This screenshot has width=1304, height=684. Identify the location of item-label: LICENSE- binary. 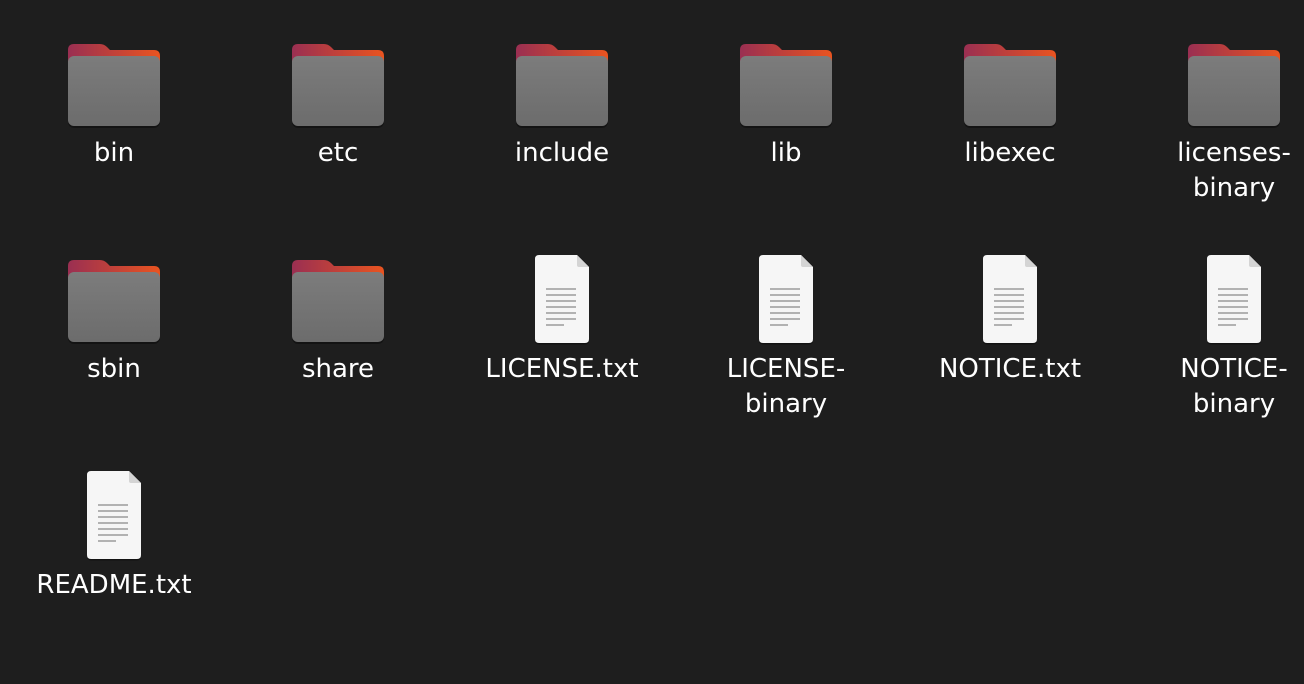
(786, 386).